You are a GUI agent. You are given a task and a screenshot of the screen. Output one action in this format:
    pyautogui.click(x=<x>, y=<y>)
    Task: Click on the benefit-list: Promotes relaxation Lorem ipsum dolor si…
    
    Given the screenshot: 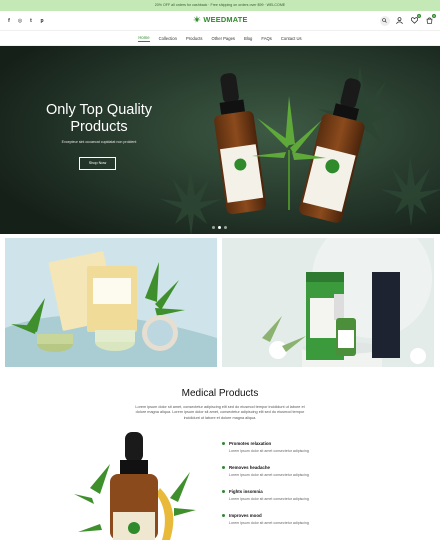 What is the action you would take?
    pyautogui.click(x=282, y=489)
    